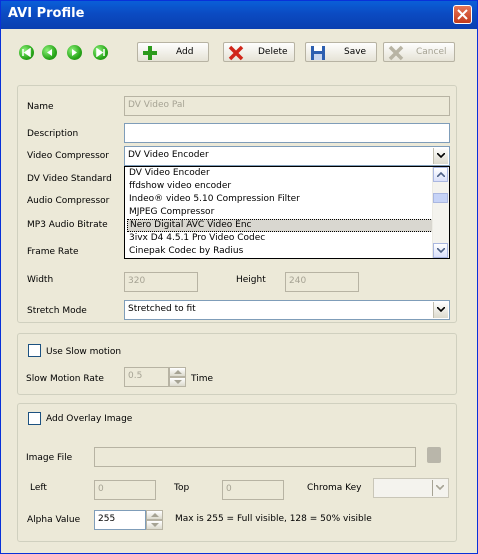  I want to click on slow-motion-rate-label: Slow Motion Rate, so click(65, 379).